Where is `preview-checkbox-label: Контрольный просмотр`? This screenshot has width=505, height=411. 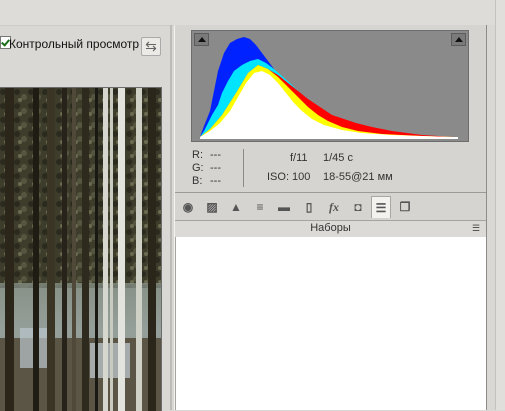
preview-checkbox-label: Контрольный просмотр is located at coordinates (74, 44).